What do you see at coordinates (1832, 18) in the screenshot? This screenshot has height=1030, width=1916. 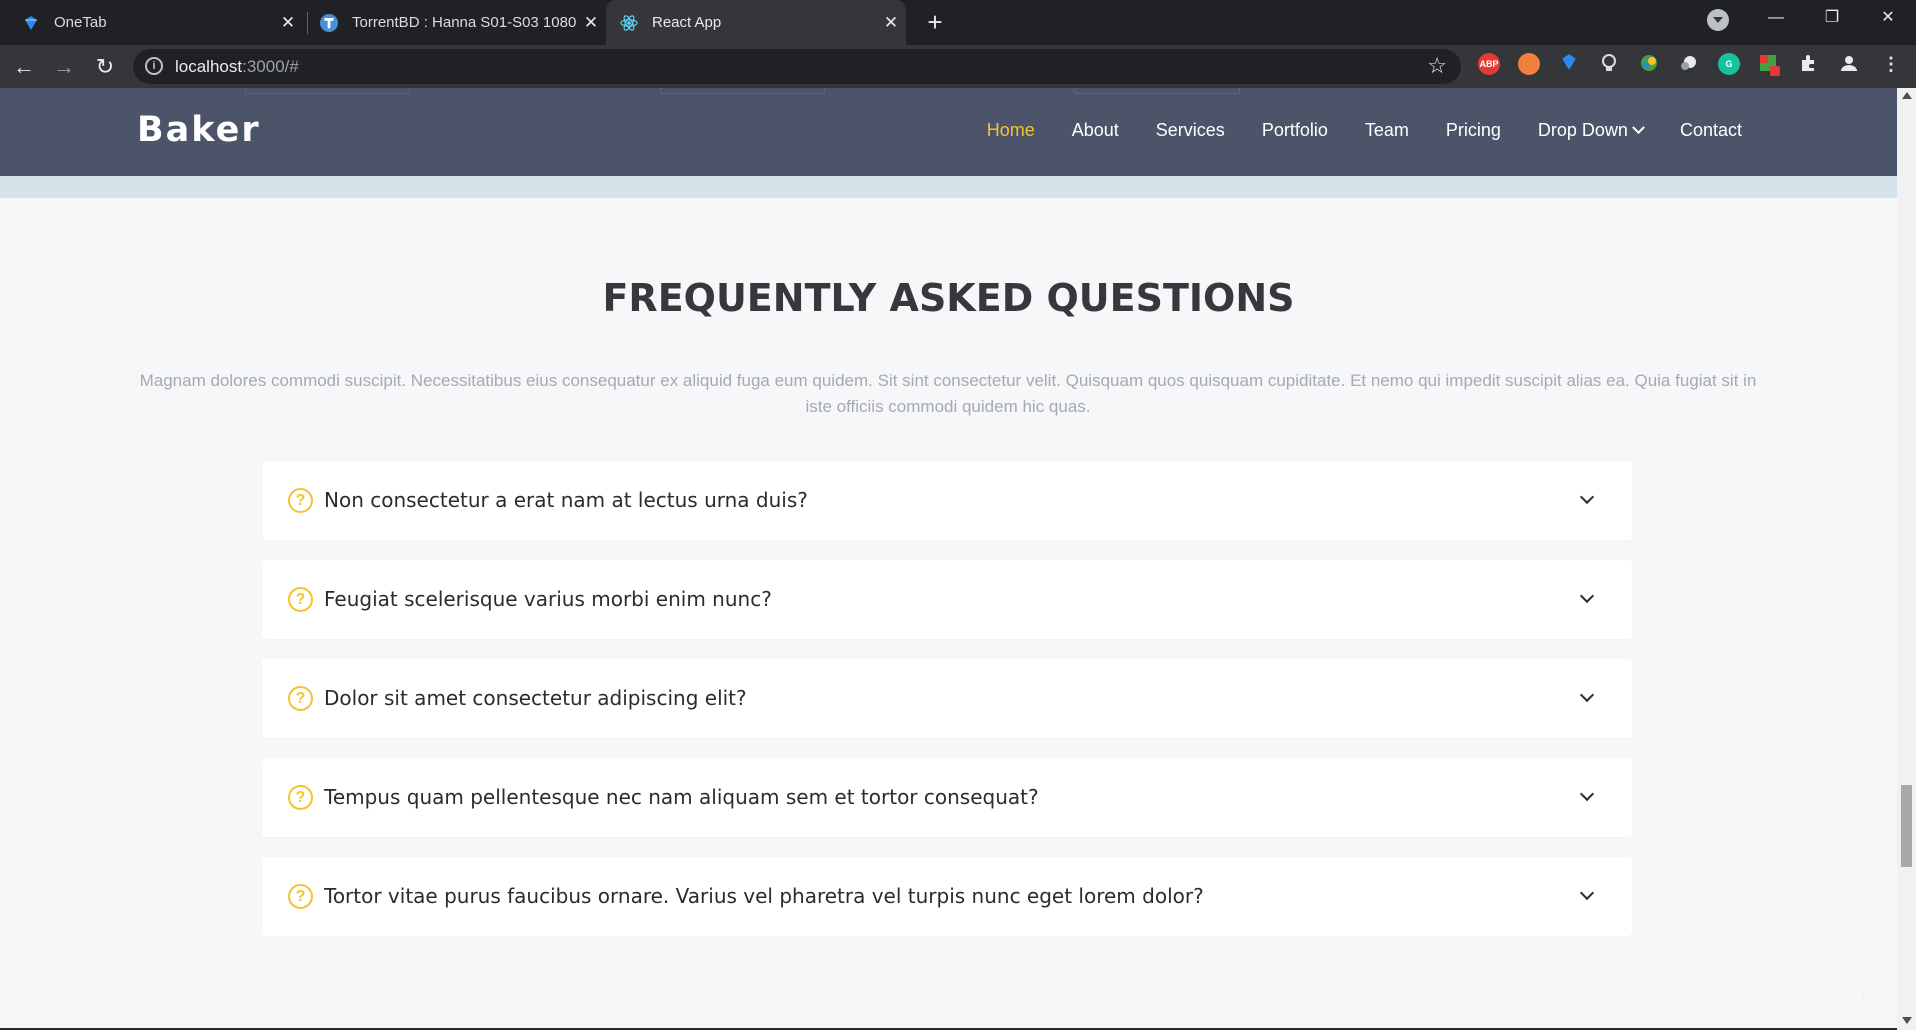 I see `restore-button: ❐` at bounding box center [1832, 18].